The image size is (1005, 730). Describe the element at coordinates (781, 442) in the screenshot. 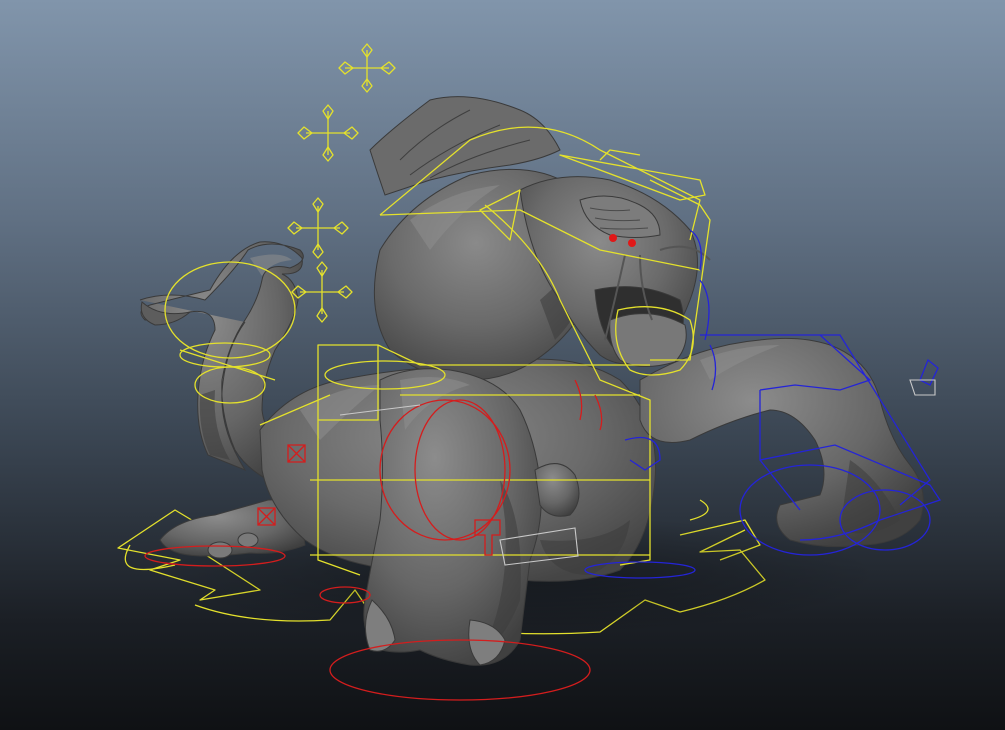

I see `right-arm-mesh` at that location.